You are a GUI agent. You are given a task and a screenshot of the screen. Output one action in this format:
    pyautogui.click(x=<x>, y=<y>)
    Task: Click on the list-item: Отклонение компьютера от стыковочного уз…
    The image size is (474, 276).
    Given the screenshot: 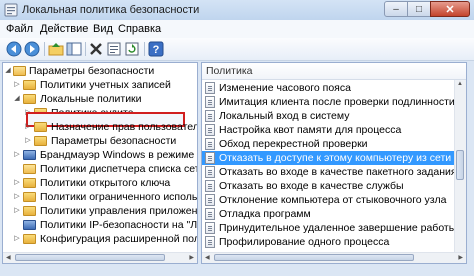 What is the action you would take?
    pyautogui.click(x=328, y=200)
    